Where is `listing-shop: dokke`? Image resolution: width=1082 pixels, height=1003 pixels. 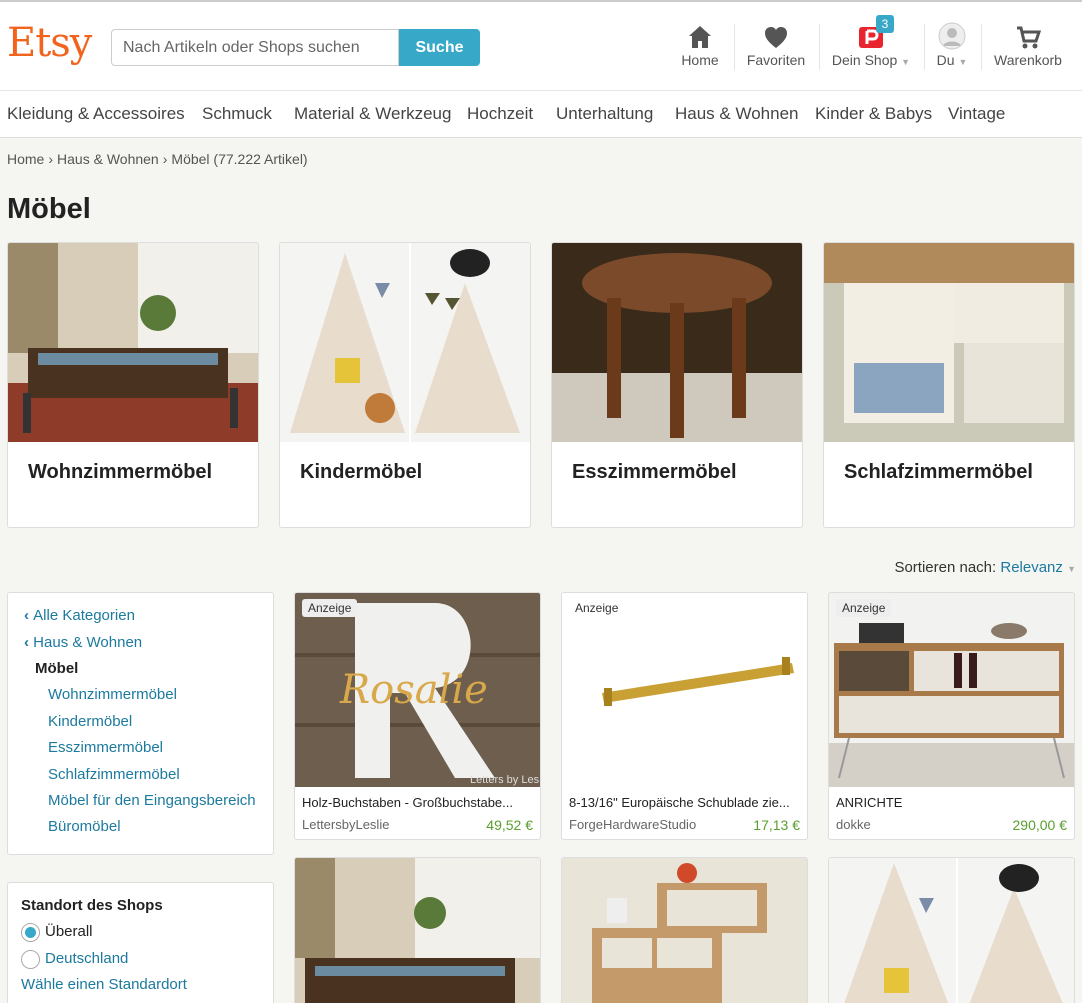 listing-shop: dokke is located at coordinates (853, 824).